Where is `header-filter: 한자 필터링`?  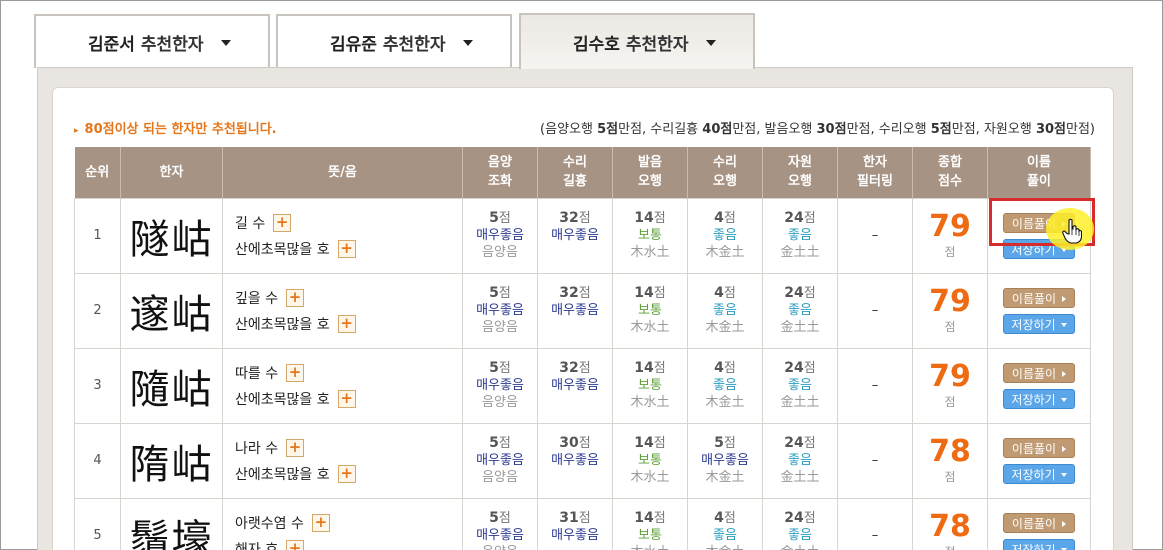 header-filter: 한자 필터링 is located at coordinates (875, 172).